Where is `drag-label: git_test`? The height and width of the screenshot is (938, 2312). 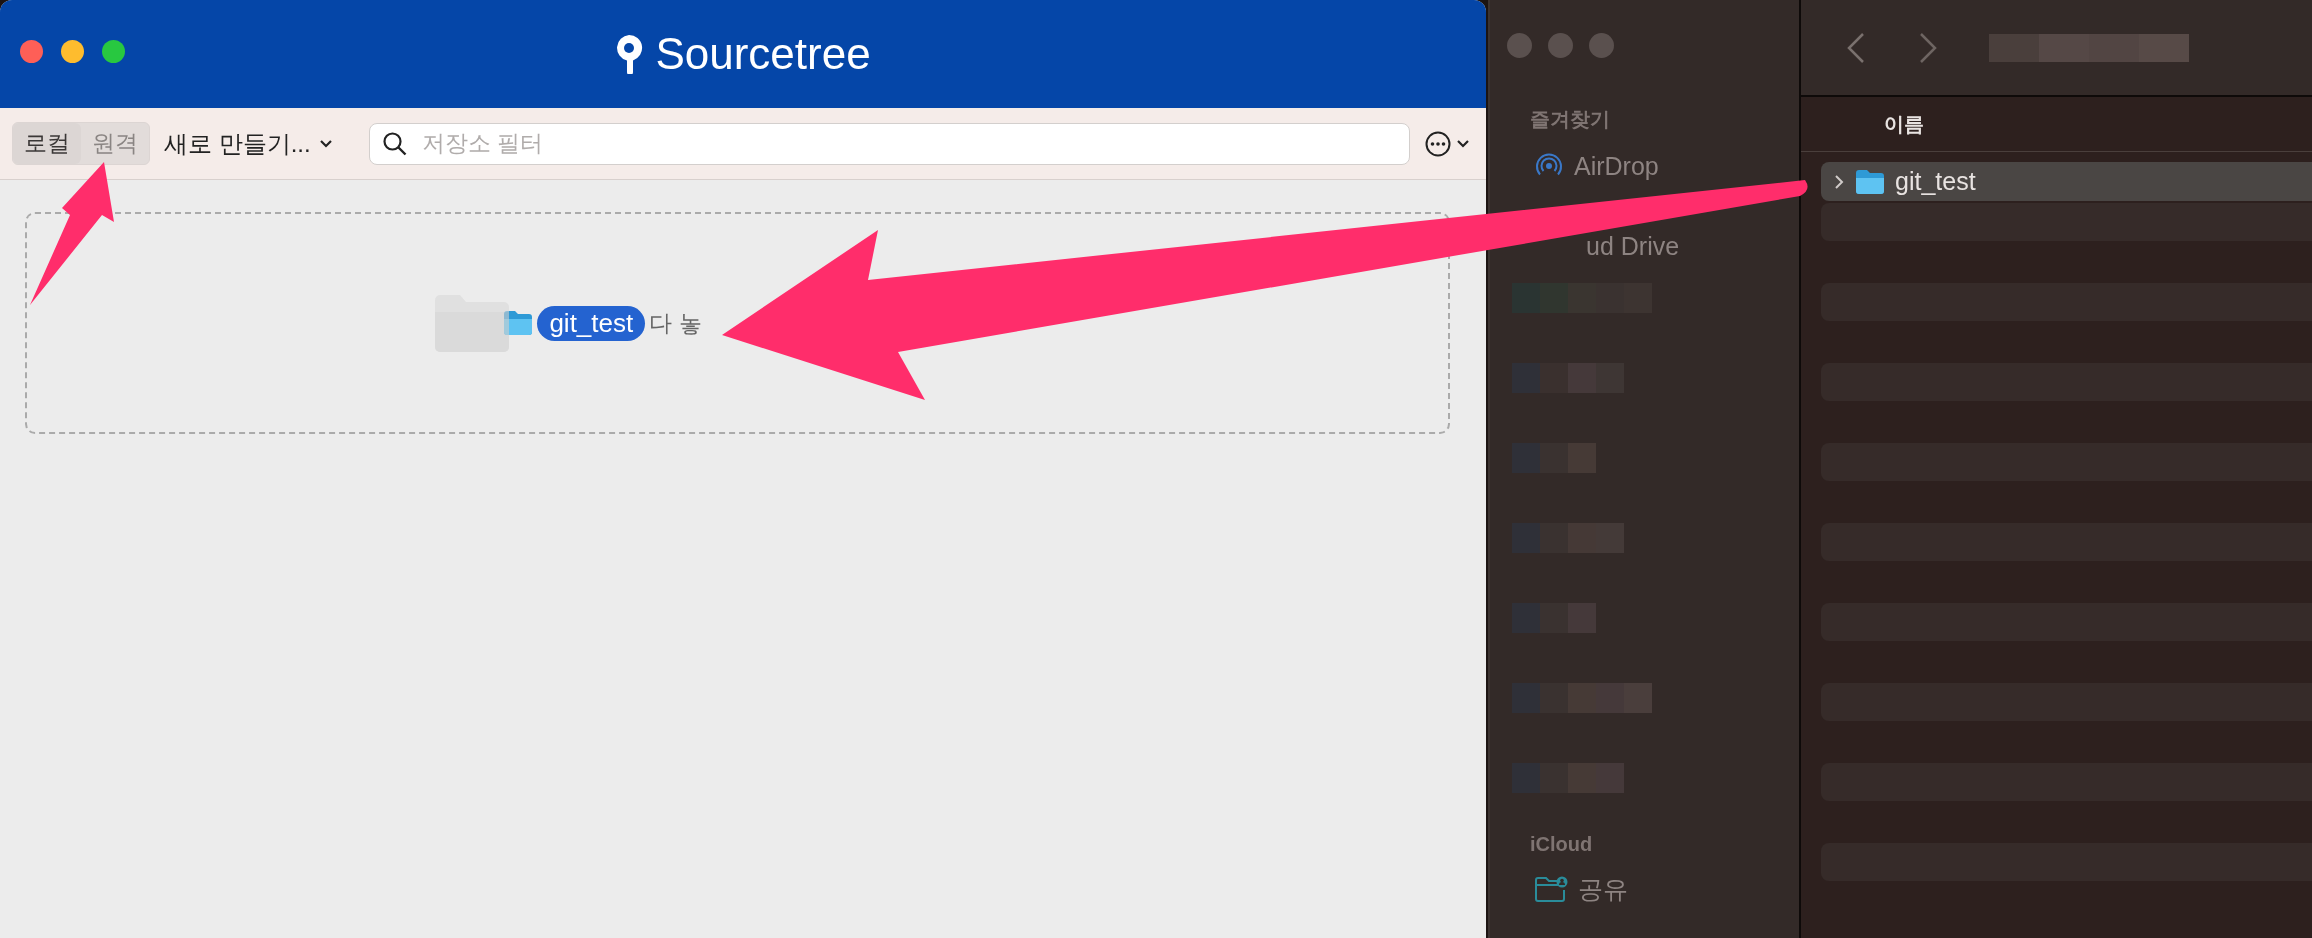 drag-label: git_test is located at coordinates (591, 323).